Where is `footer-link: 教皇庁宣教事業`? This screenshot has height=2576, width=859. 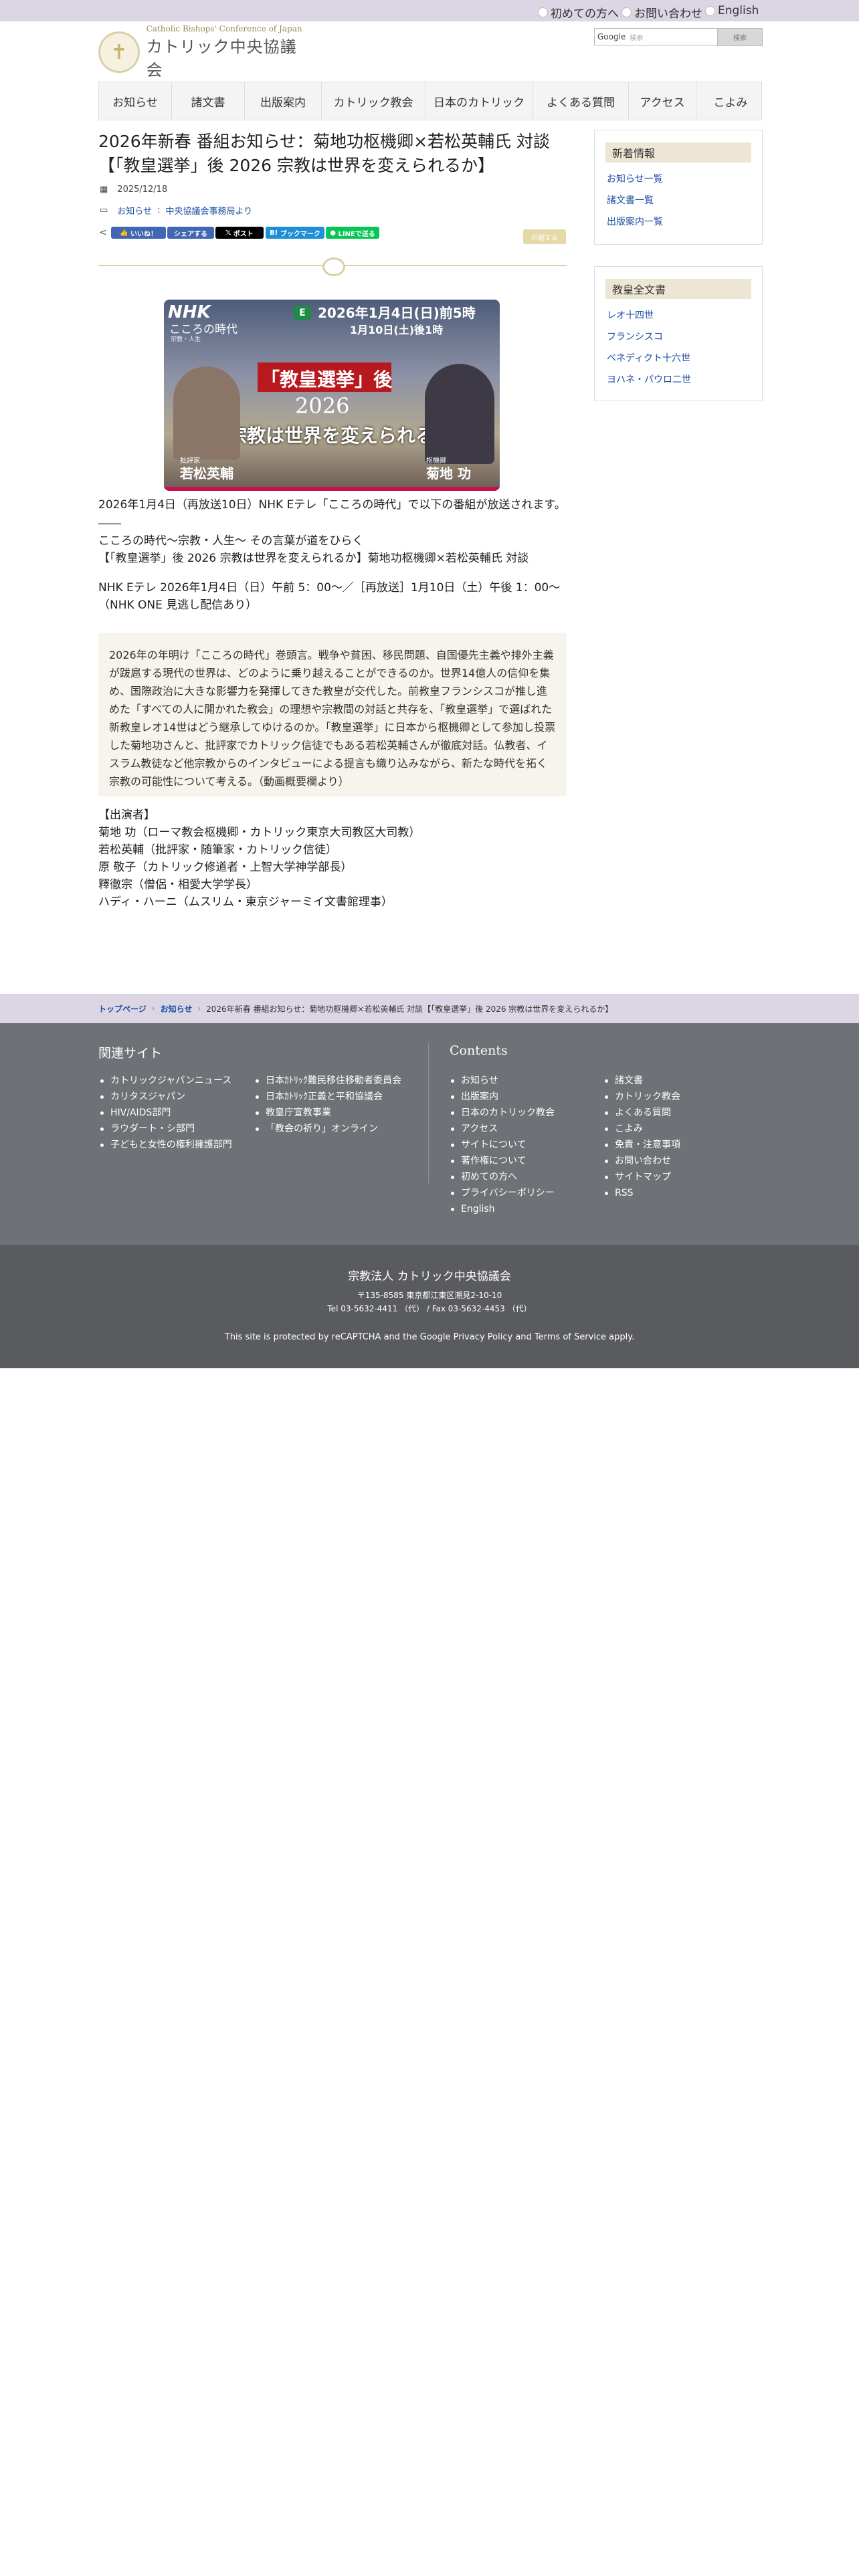 footer-link: 教皇庁宣教事業 is located at coordinates (329, 1113).